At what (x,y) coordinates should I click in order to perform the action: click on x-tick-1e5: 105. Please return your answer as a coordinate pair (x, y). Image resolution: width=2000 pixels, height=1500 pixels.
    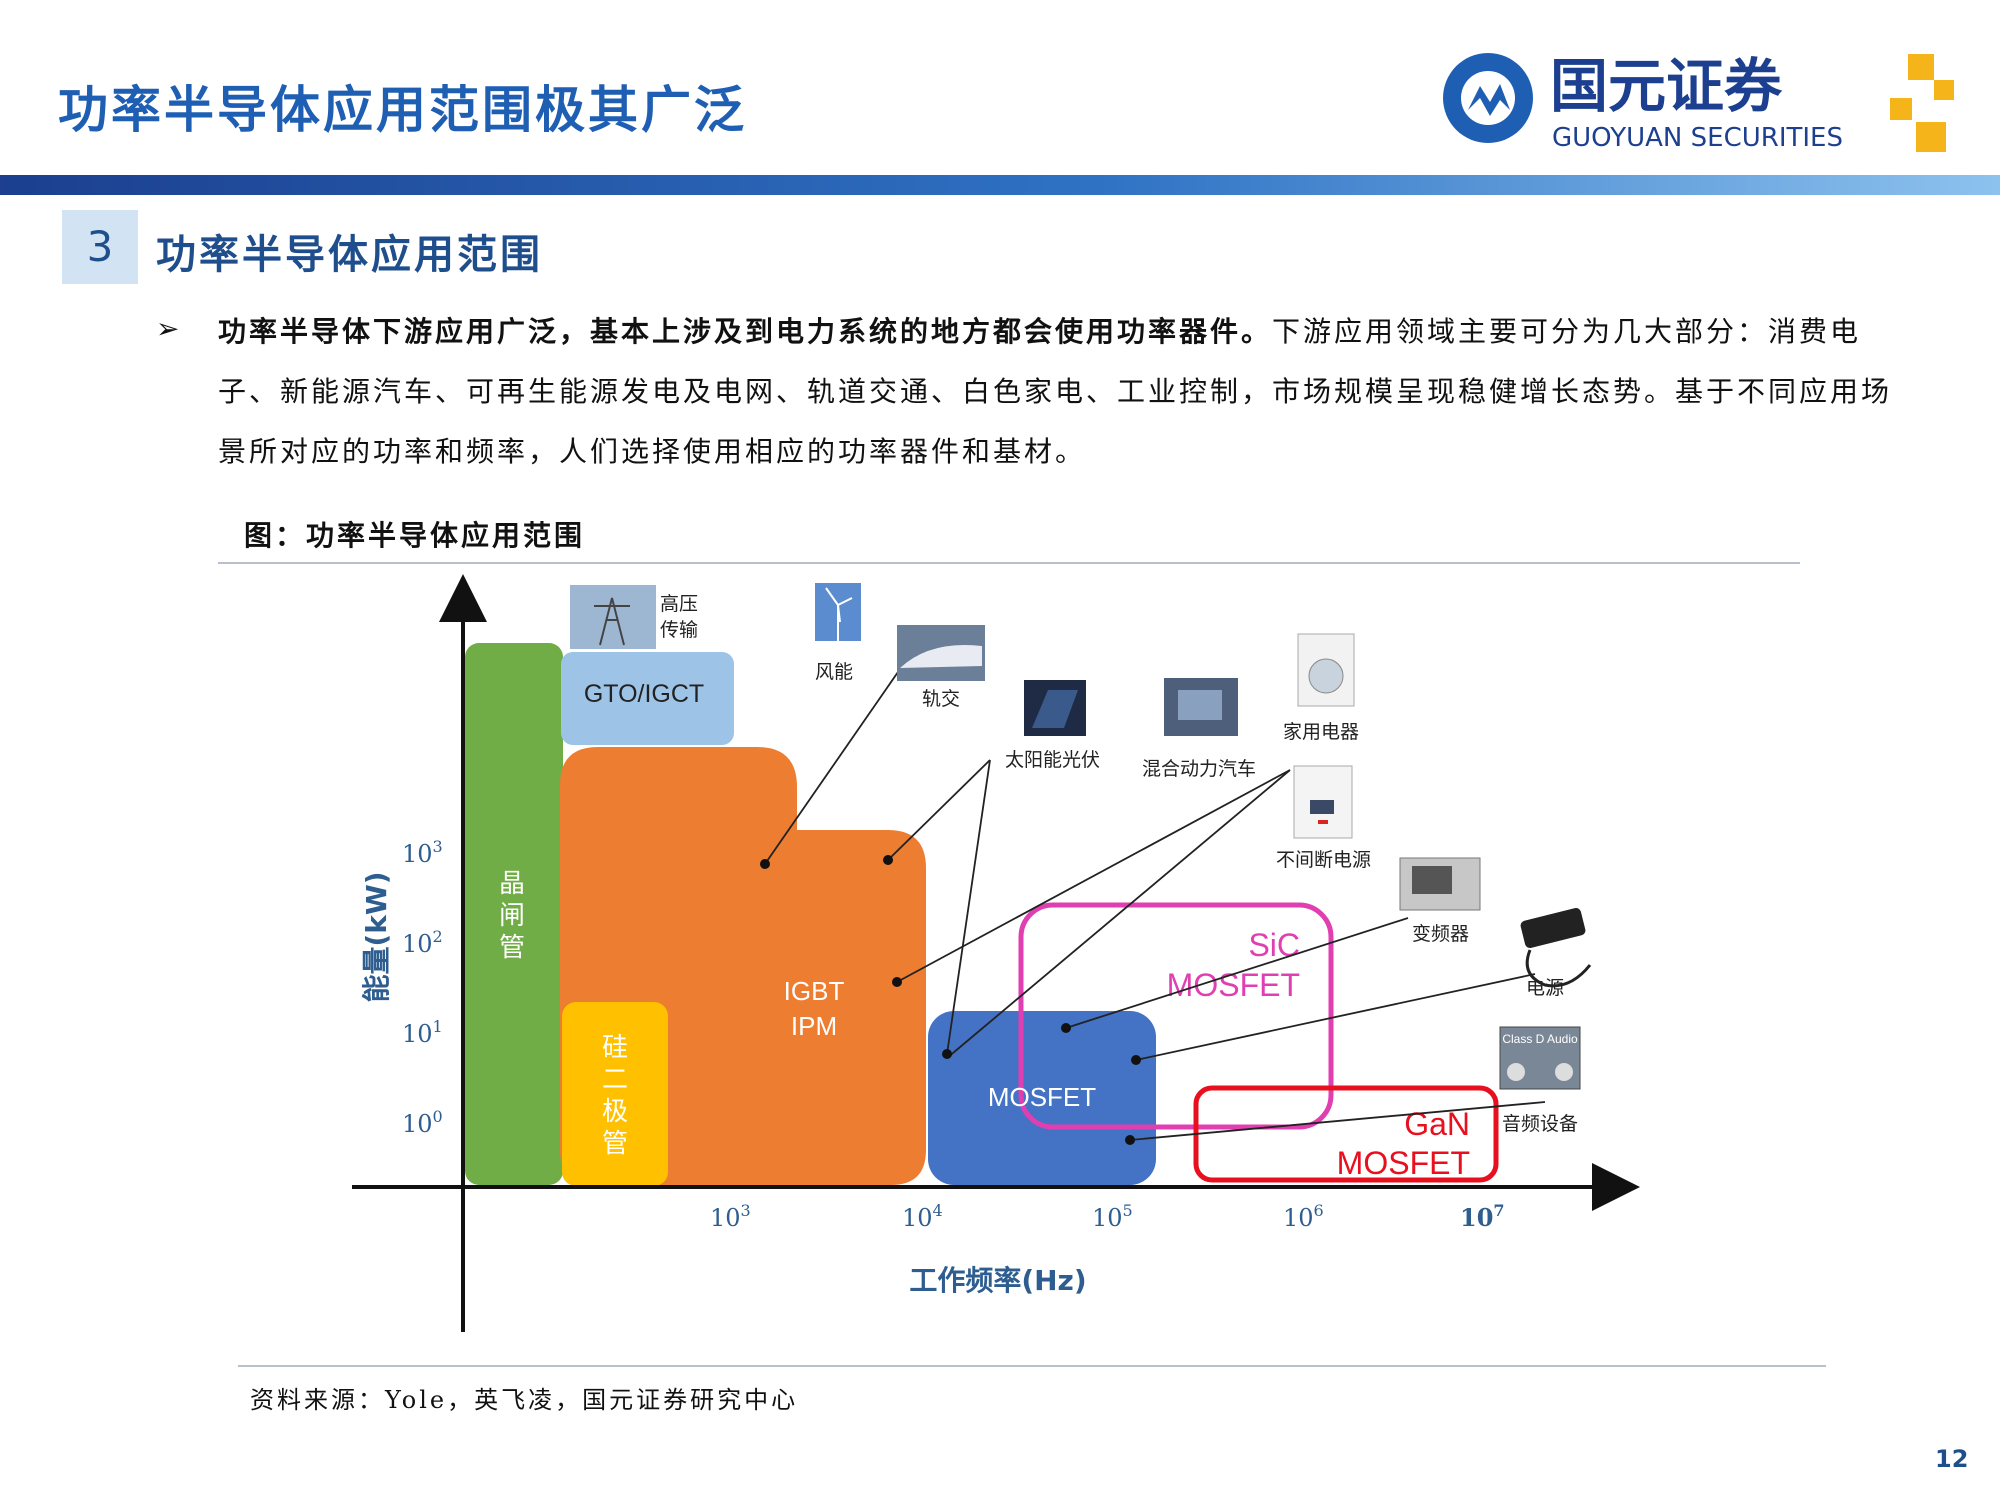
    Looking at the image, I should click on (1112, 1216).